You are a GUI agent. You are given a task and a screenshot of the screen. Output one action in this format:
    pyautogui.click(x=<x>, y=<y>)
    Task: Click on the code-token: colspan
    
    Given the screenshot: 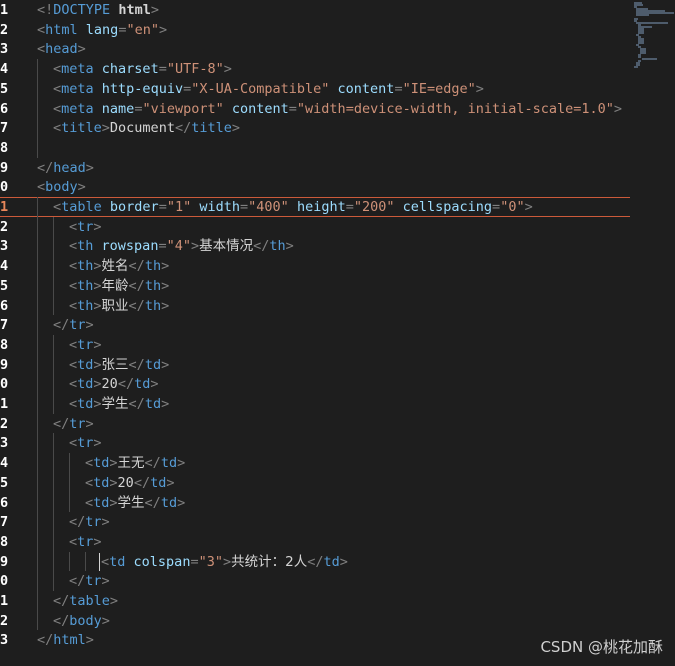 What is the action you would take?
    pyautogui.click(x=162, y=561)
    